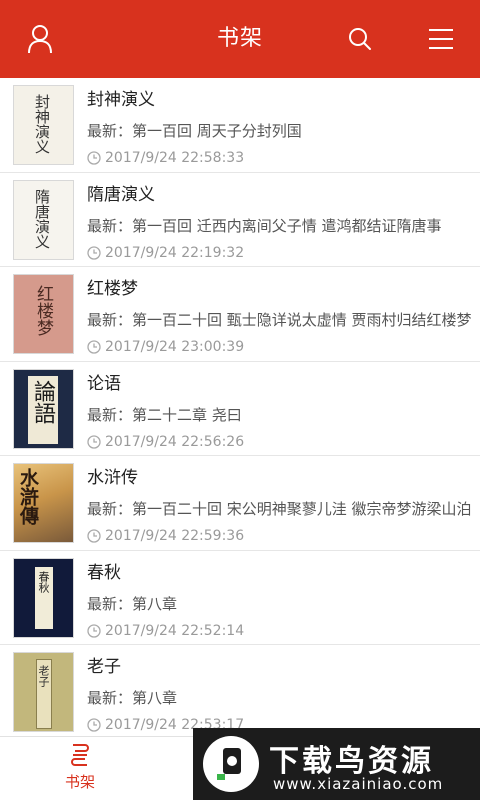 This screenshot has width=480, height=800. I want to click on update-time: 2017/9/24 22:52:14, so click(175, 630).